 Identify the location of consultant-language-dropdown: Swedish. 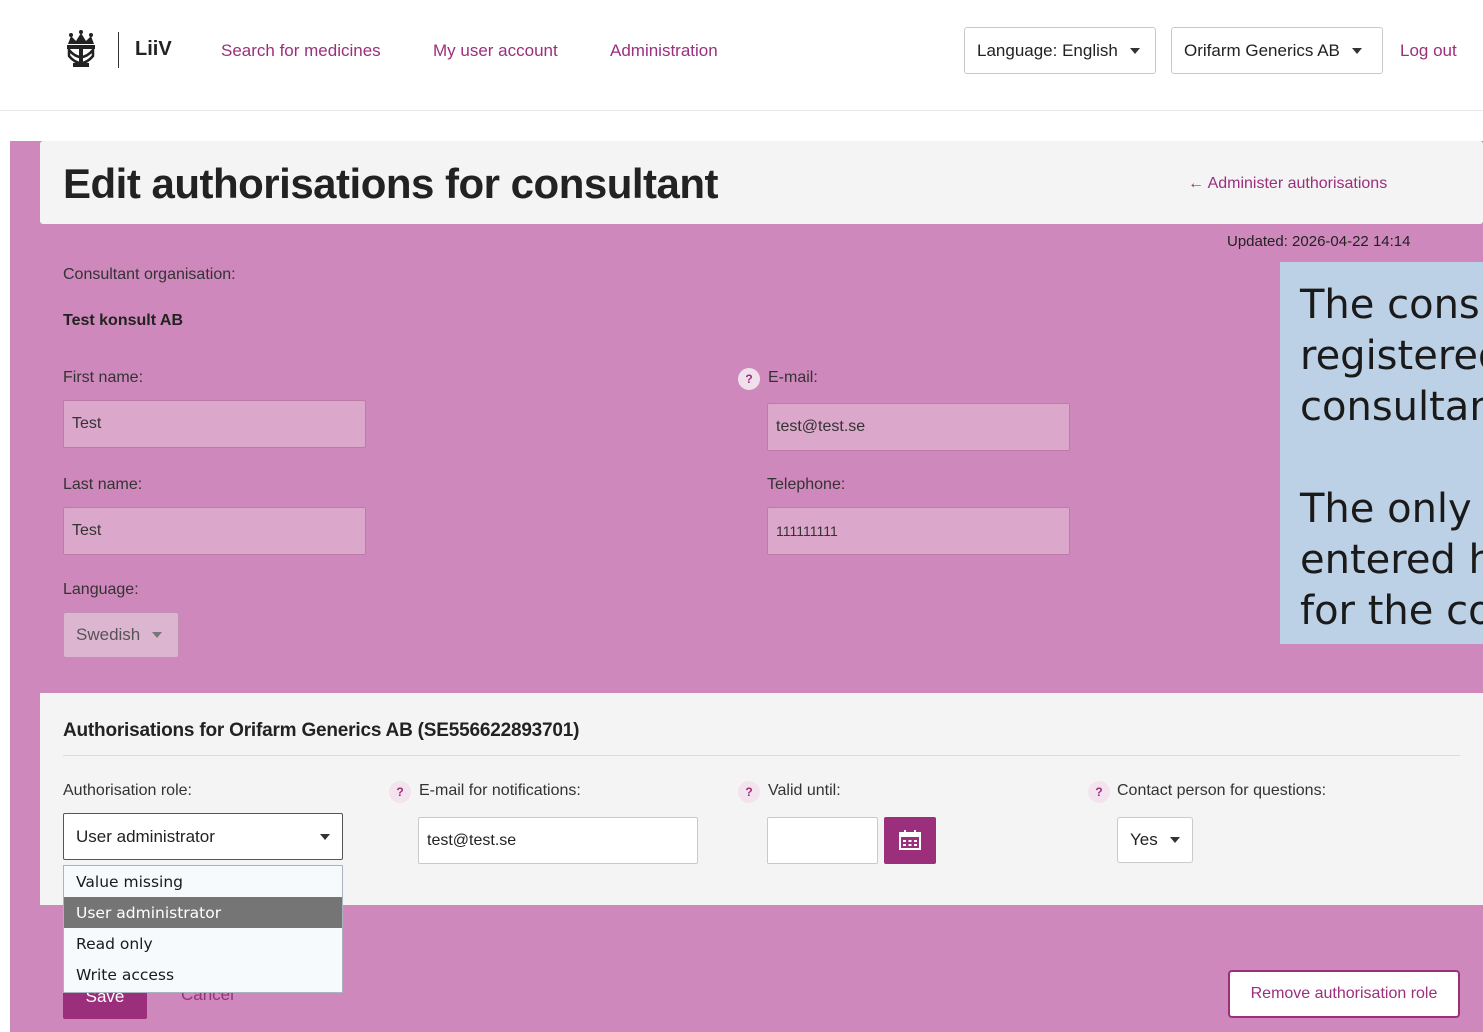
(121, 635).